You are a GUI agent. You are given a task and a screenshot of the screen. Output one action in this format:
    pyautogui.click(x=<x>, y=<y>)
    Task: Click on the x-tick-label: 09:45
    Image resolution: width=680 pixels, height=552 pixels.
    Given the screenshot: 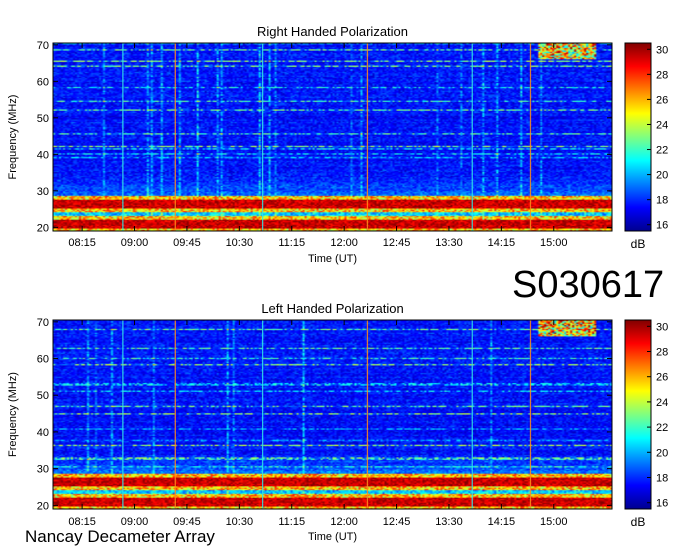 What is the action you would take?
    pyautogui.click(x=187, y=243)
    